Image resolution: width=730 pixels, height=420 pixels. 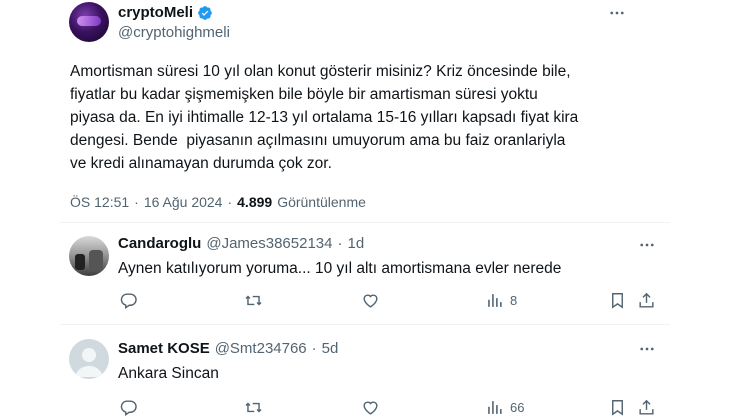 I want to click on reply-author-name: Samet KOSE, so click(x=164, y=348).